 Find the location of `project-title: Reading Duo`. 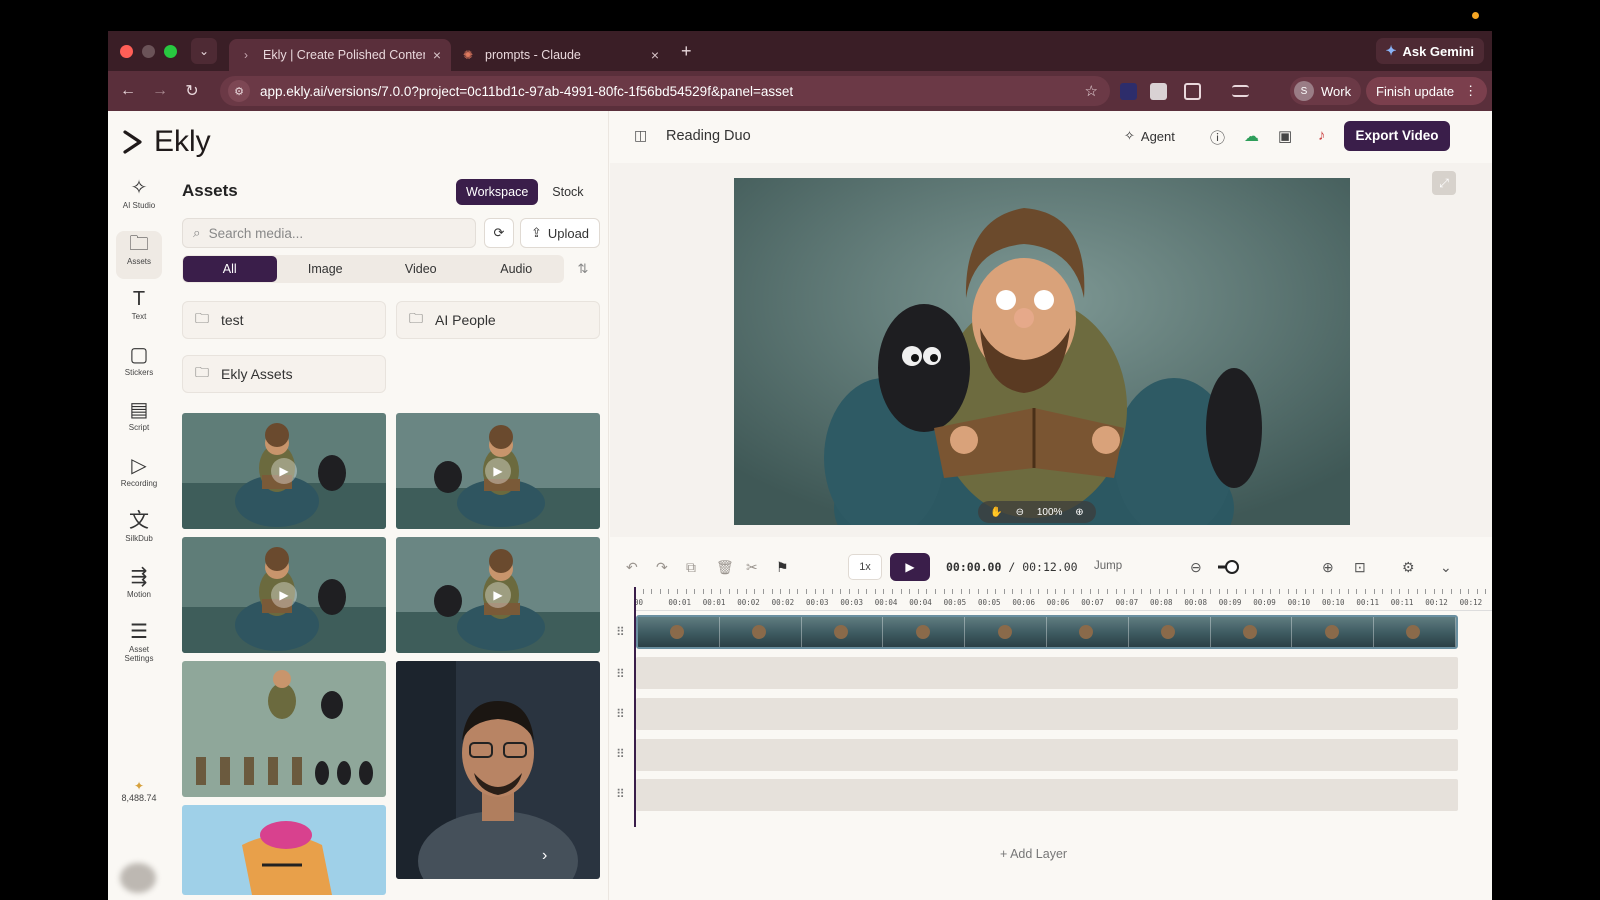

project-title: Reading Duo is located at coordinates (708, 136).